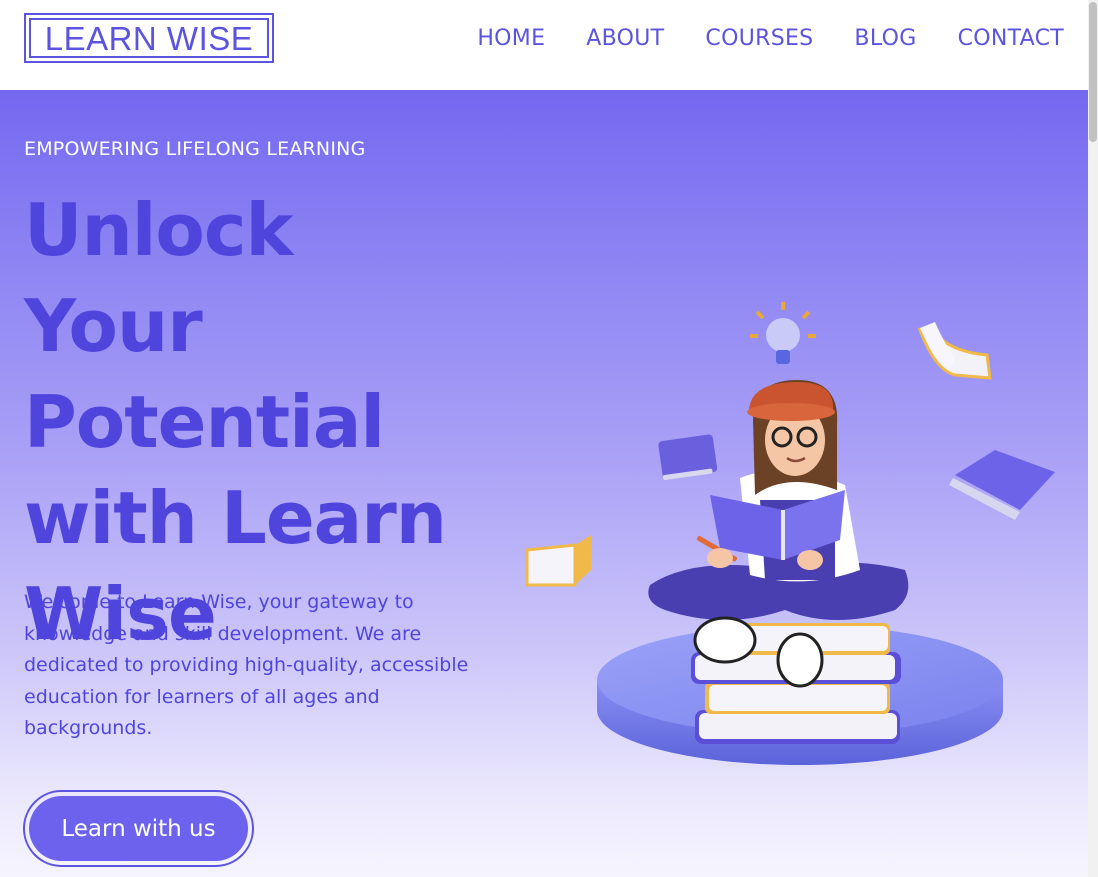  What do you see at coordinates (625, 38) in the screenshot?
I see `nav-link-about: ABOUT` at bounding box center [625, 38].